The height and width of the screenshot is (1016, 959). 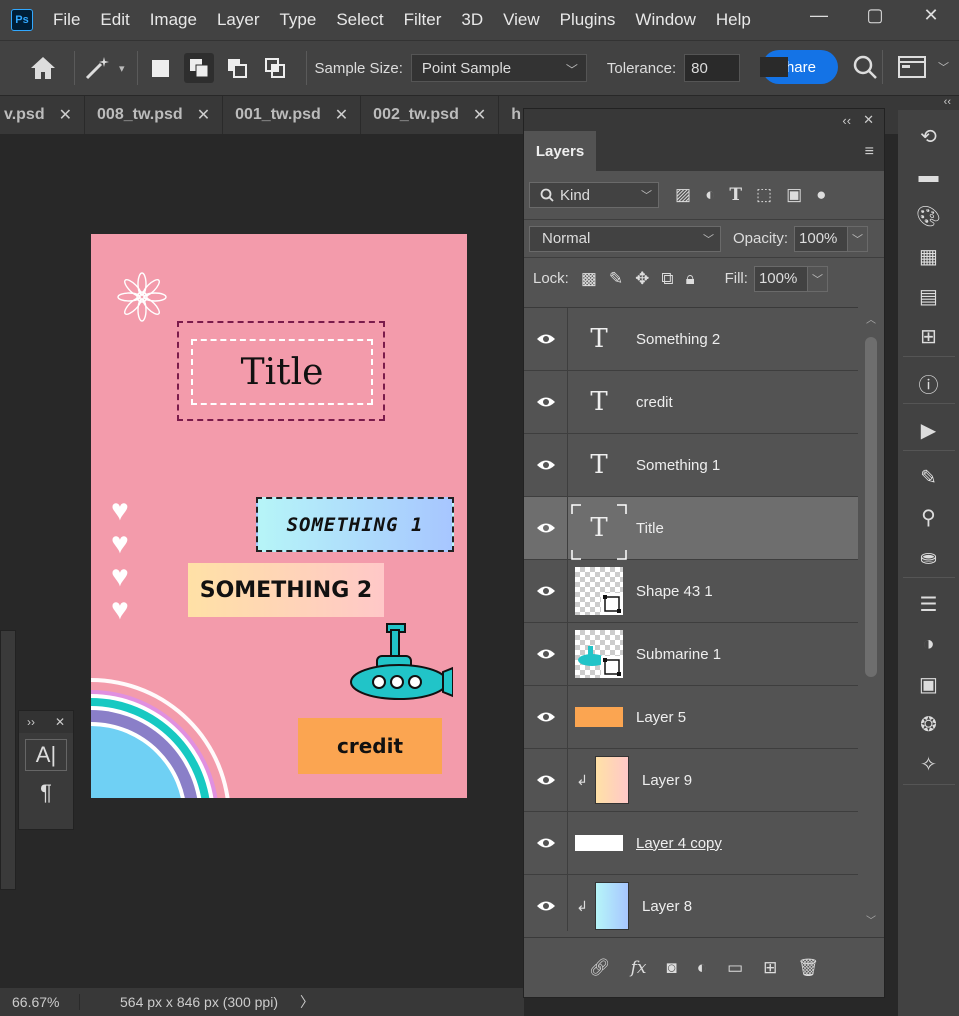 What do you see at coordinates (929, 644) in the screenshot?
I see `properties-icon: ◑` at bounding box center [929, 644].